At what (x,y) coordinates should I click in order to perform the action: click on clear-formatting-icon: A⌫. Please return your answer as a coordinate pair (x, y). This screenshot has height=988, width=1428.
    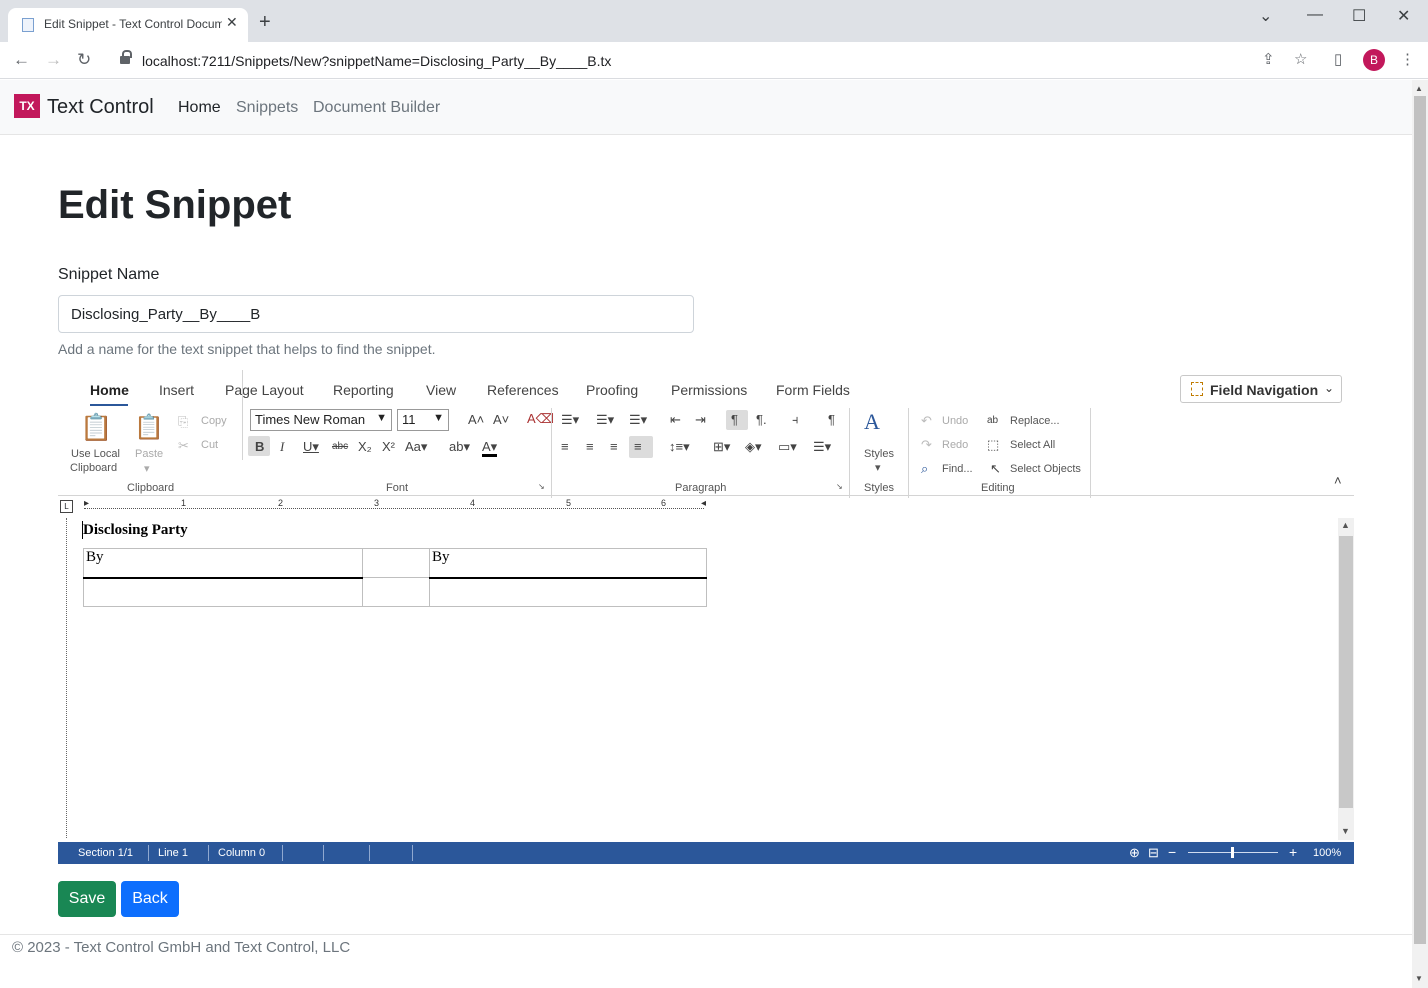
    Looking at the image, I should click on (540, 419).